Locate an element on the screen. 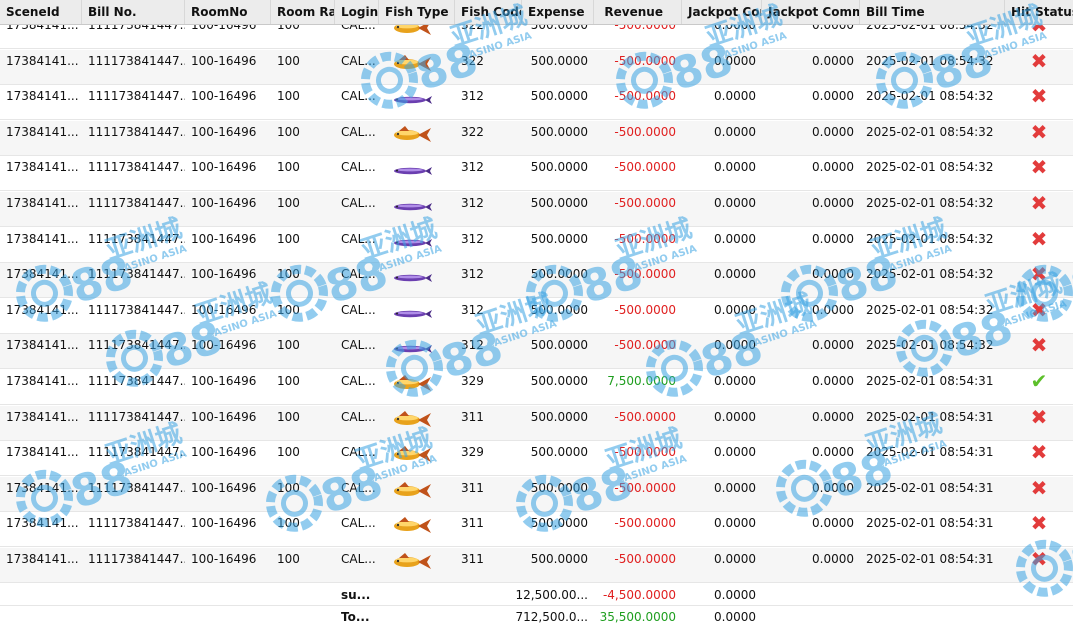 The width and height of the screenshot is (1073, 628). header-billno: Bill No. is located at coordinates (133, 12).